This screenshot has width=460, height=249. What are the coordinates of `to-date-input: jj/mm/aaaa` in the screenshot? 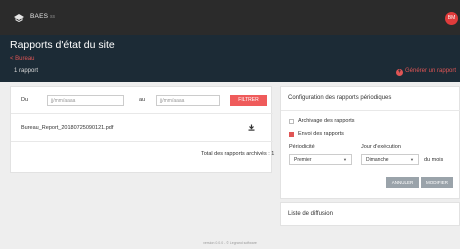 It's located at (188, 100).